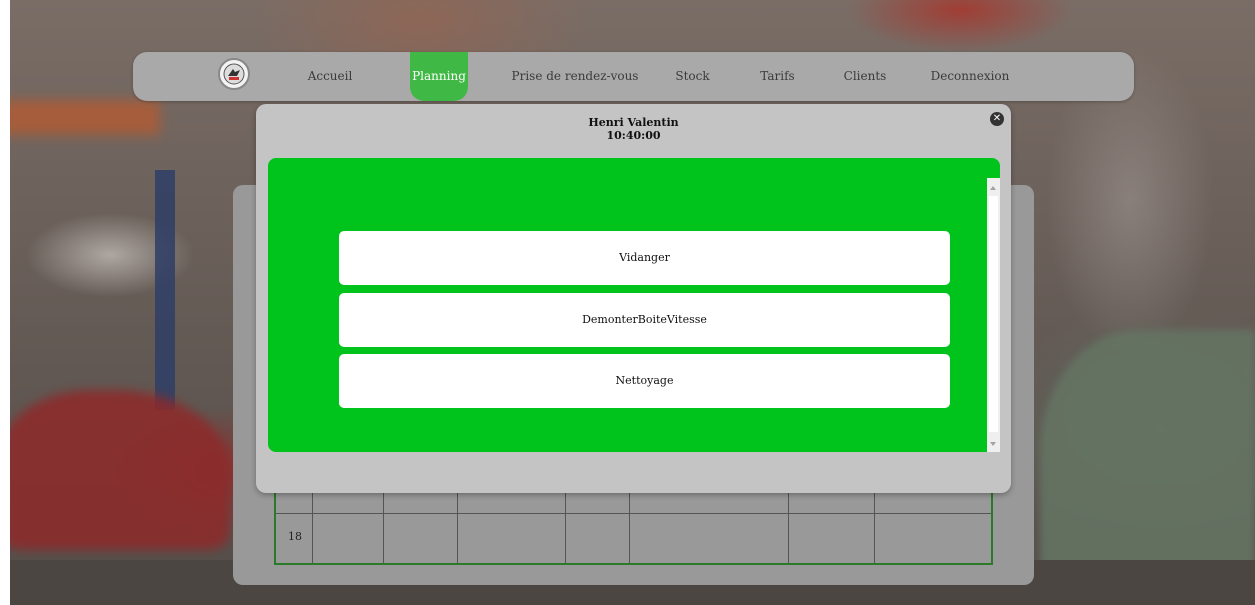  I want to click on table-row-hour-label: 18, so click(295, 536).